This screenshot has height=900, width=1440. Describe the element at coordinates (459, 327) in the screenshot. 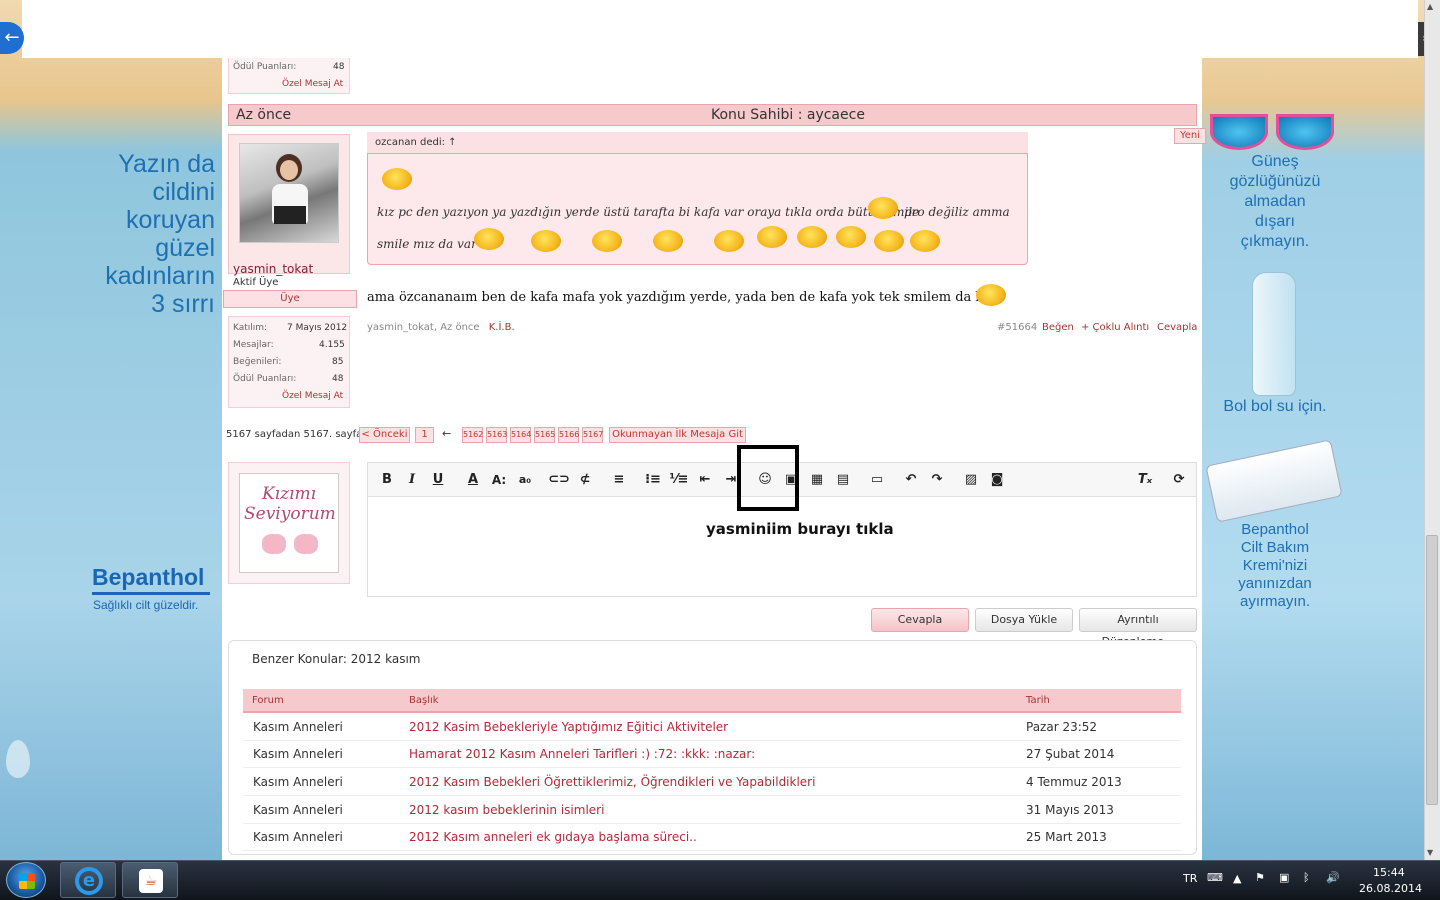

I see `meta-time: Az önce` at that location.